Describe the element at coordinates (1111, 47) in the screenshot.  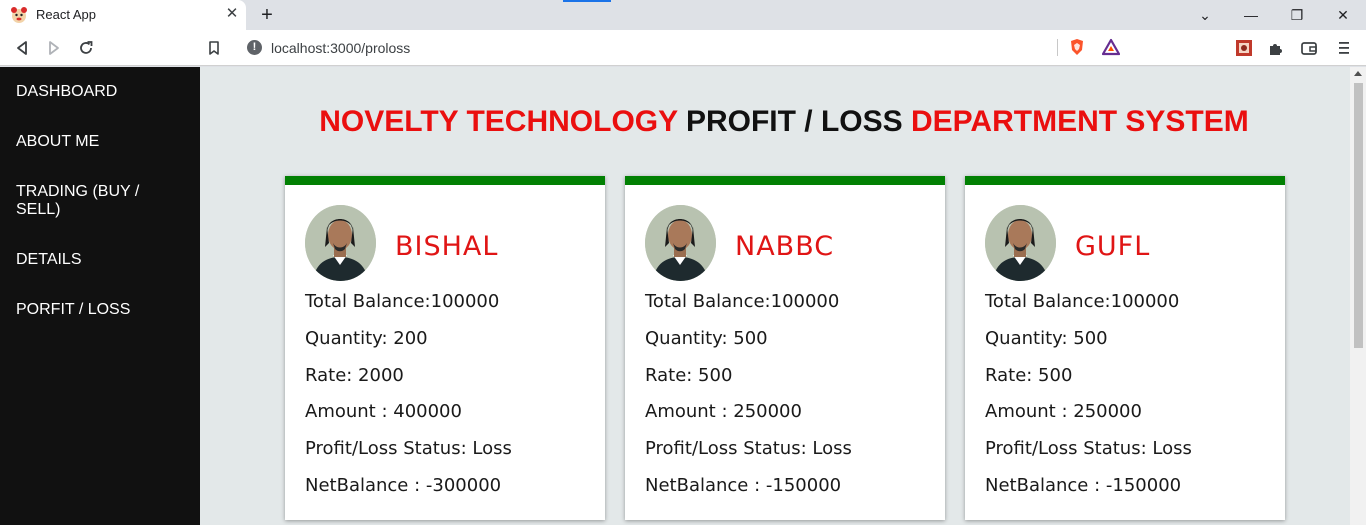
I see `brave-rewards-icon` at that location.